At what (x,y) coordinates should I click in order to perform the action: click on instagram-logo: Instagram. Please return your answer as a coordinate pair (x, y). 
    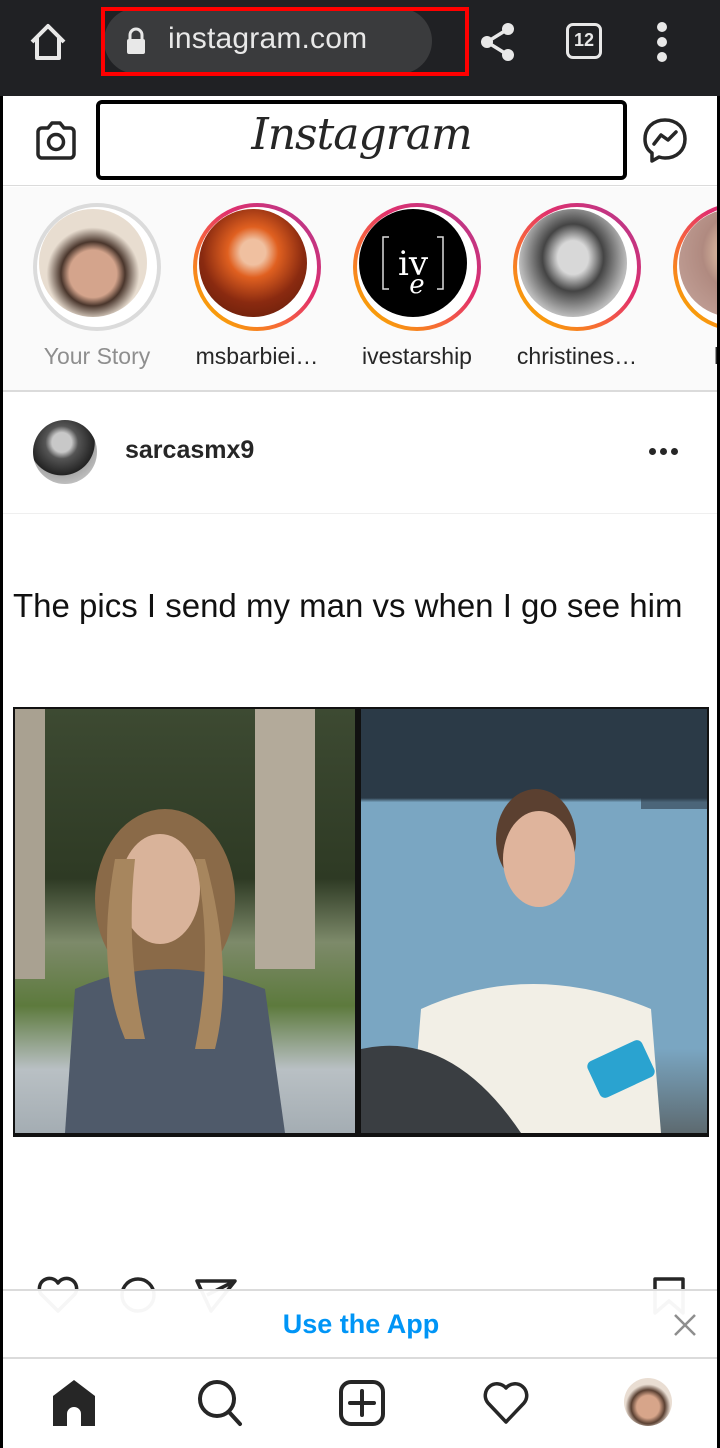
    Looking at the image, I should click on (361, 134).